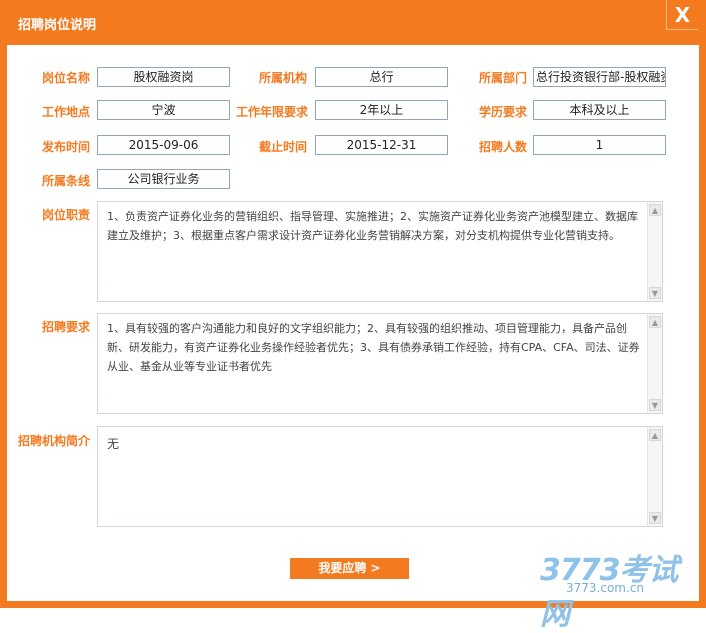 The height and width of the screenshot is (633, 706). I want to click on dialog-titlebar: 招聘岗位说明, so click(353, 22).